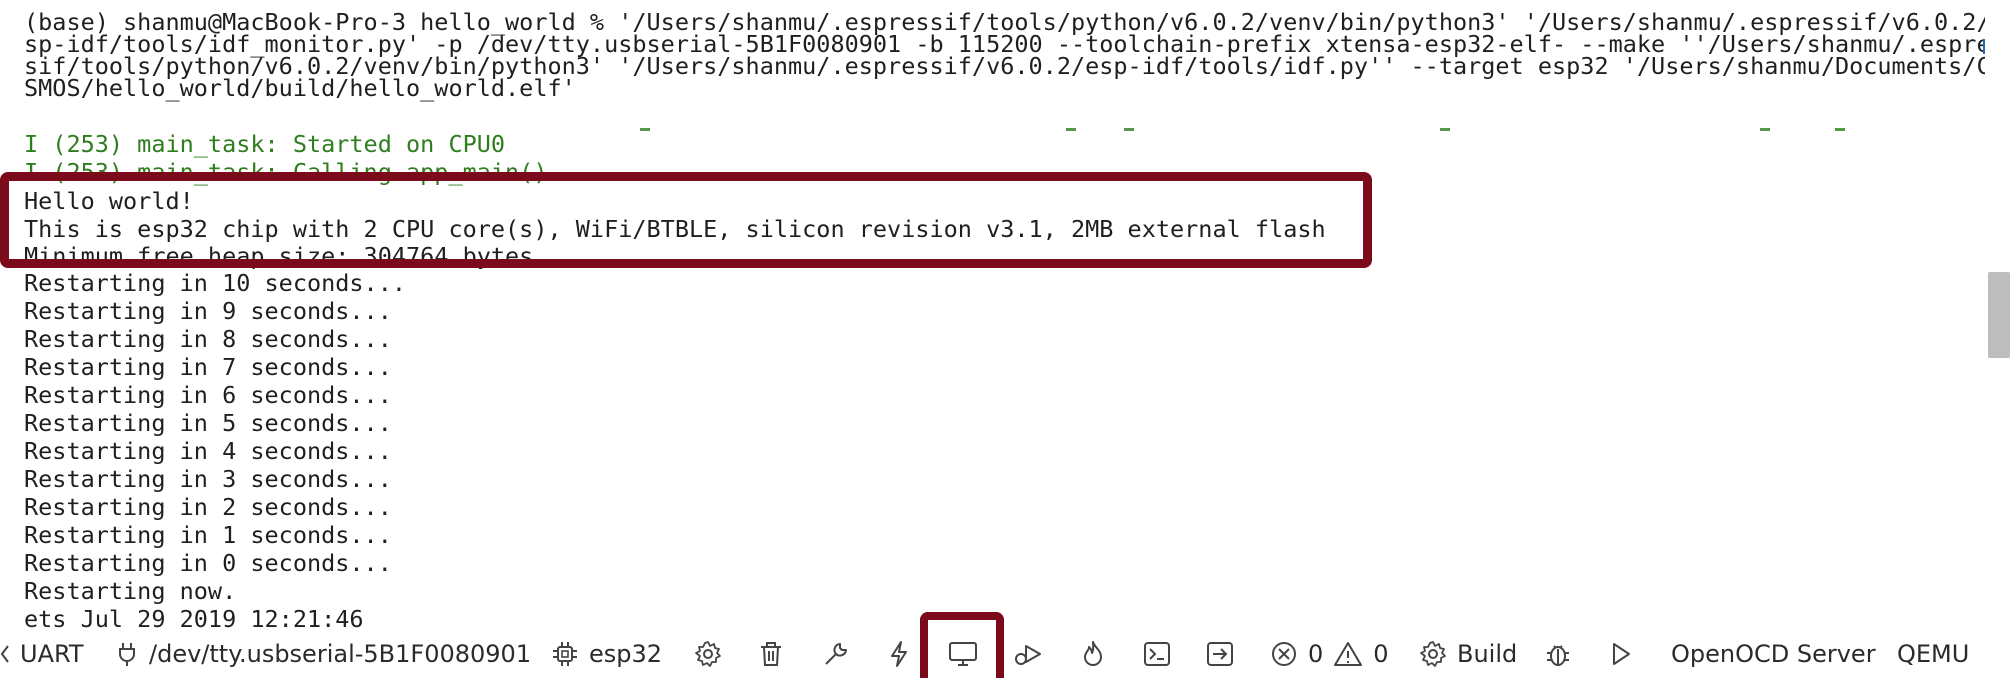  Describe the element at coordinates (1348, 654) in the screenshot. I see `warning-icon` at that location.